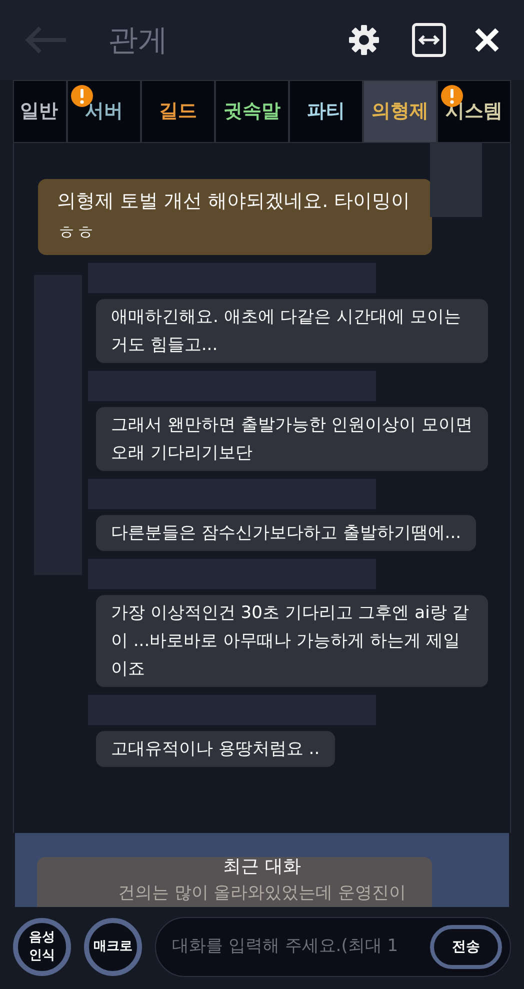 Image resolution: width=524 pixels, height=989 pixels. Describe the element at coordinates (252, 111) in the screenshot. I see `chat-tab: 귓속말` at that location.